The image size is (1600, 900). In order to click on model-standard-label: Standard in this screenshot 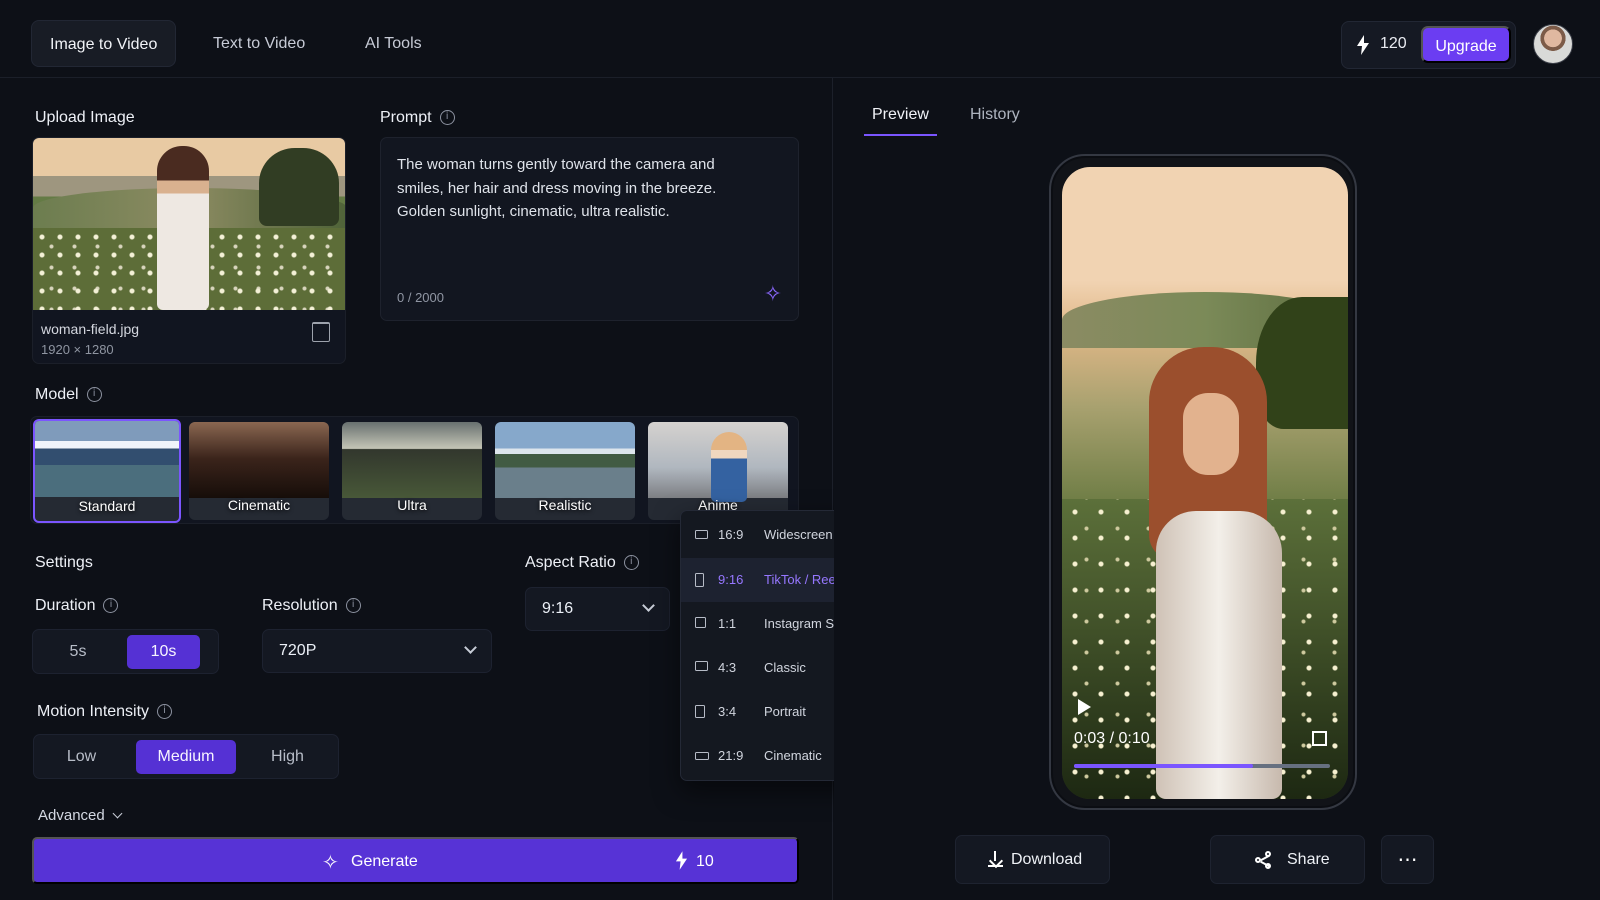, I will do `click(107, 506)`.